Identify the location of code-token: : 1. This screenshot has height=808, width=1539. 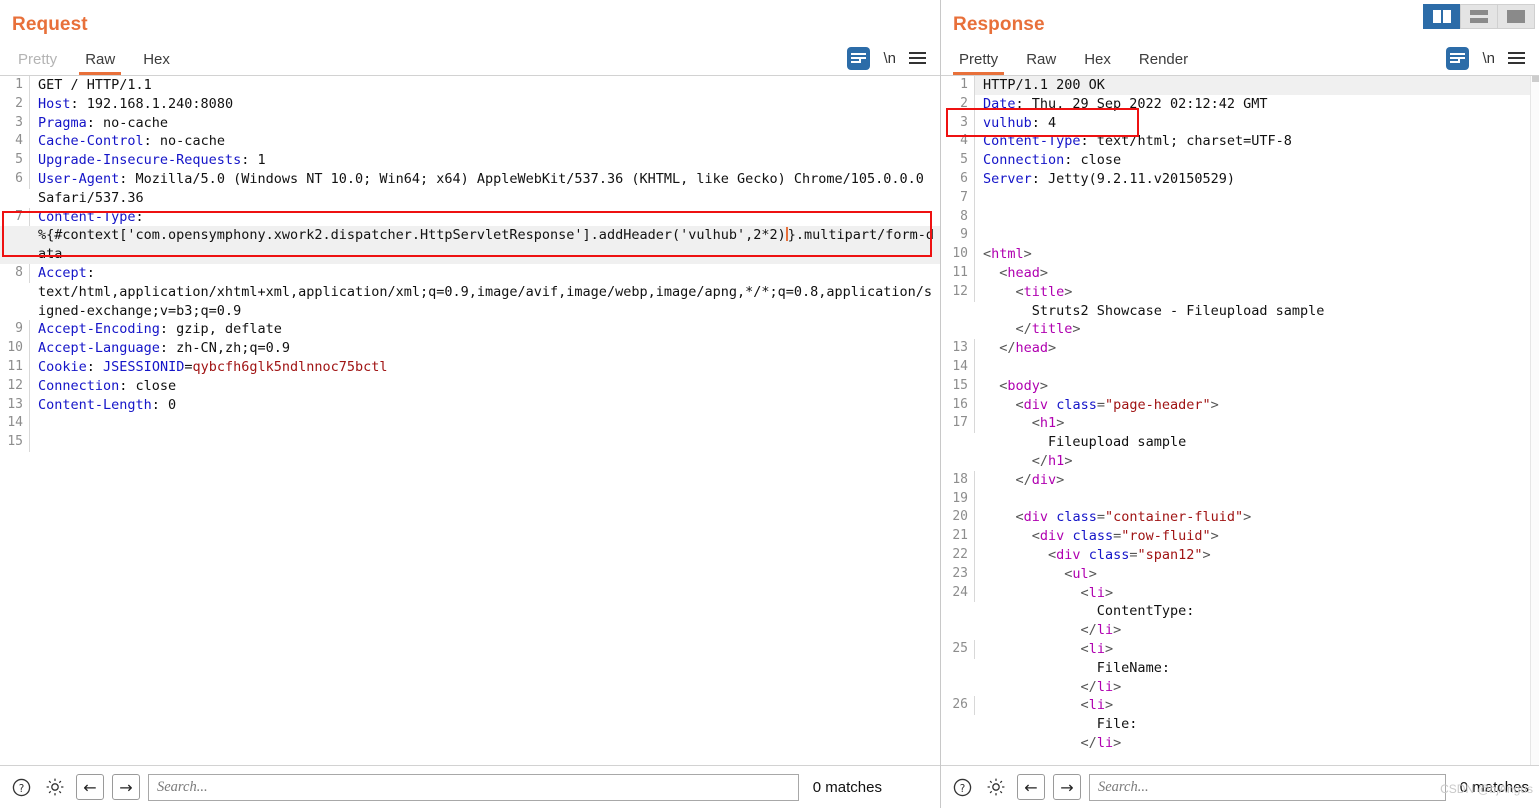
(253, 160).